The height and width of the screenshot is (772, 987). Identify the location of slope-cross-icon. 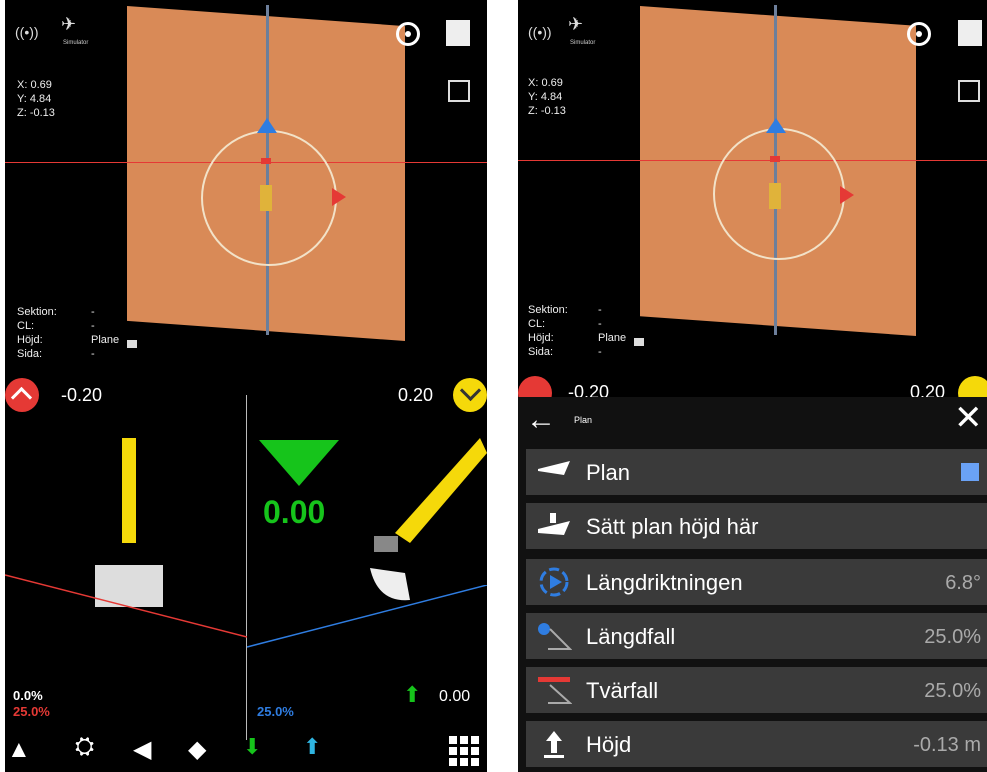
(555, 690).